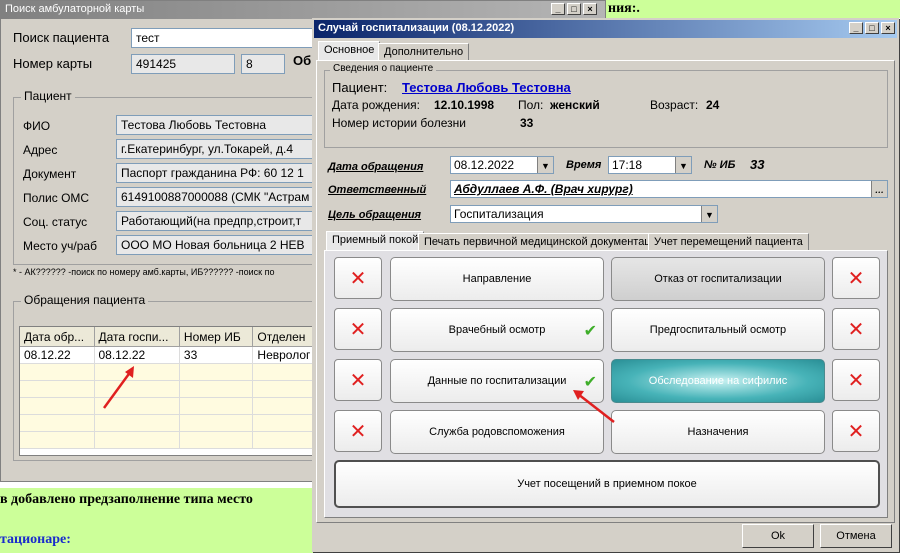  I want to click on time-value: 17:18, so click(627, 165).